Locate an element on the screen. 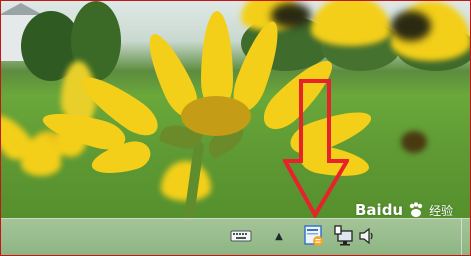  taskbar: ▲ is located at coordinates (235, 236).